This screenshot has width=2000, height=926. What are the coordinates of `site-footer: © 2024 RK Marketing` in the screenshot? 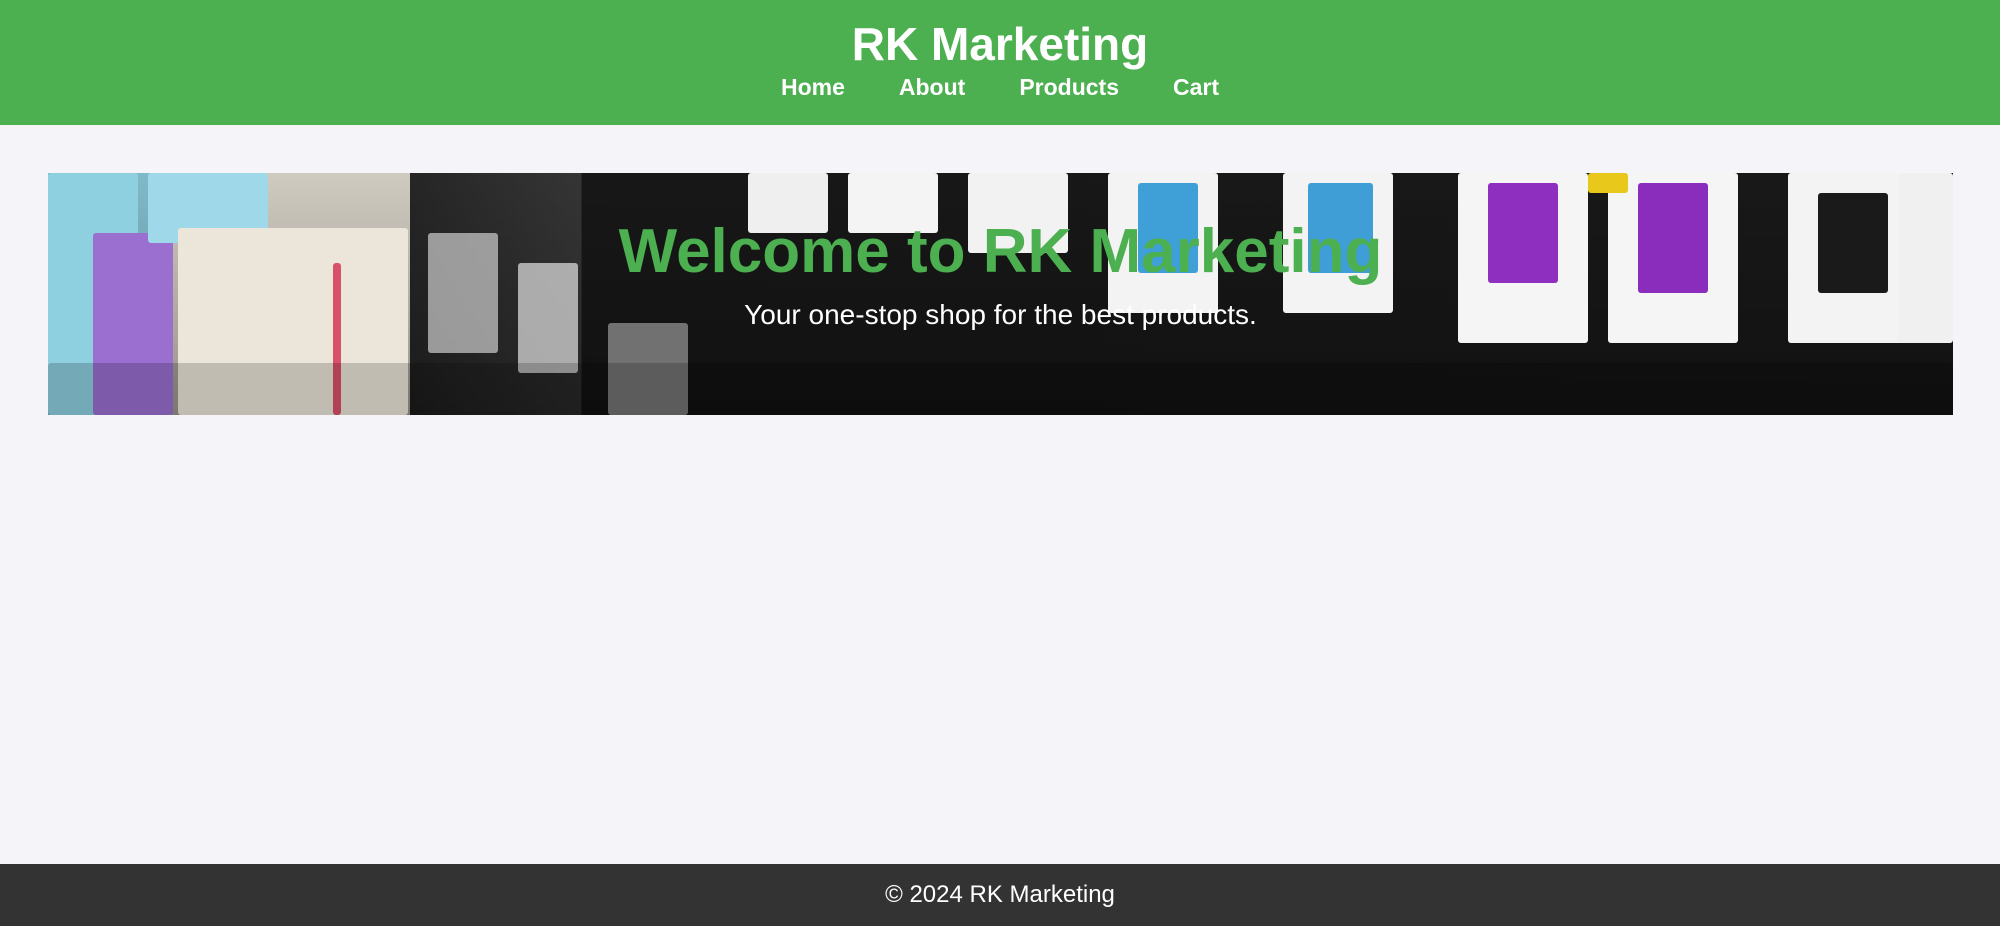 It's located at (1000, 895).